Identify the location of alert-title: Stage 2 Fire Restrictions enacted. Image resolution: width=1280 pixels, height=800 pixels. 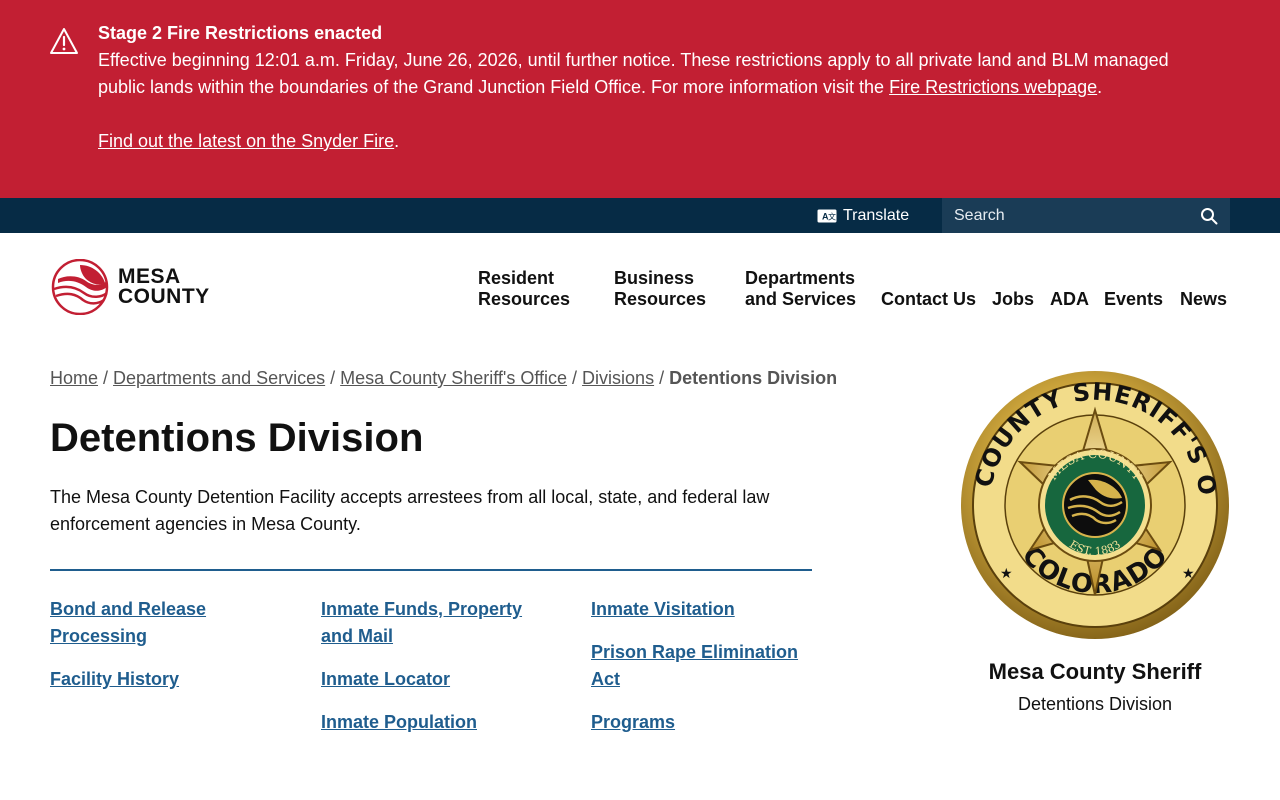
(240, 33).